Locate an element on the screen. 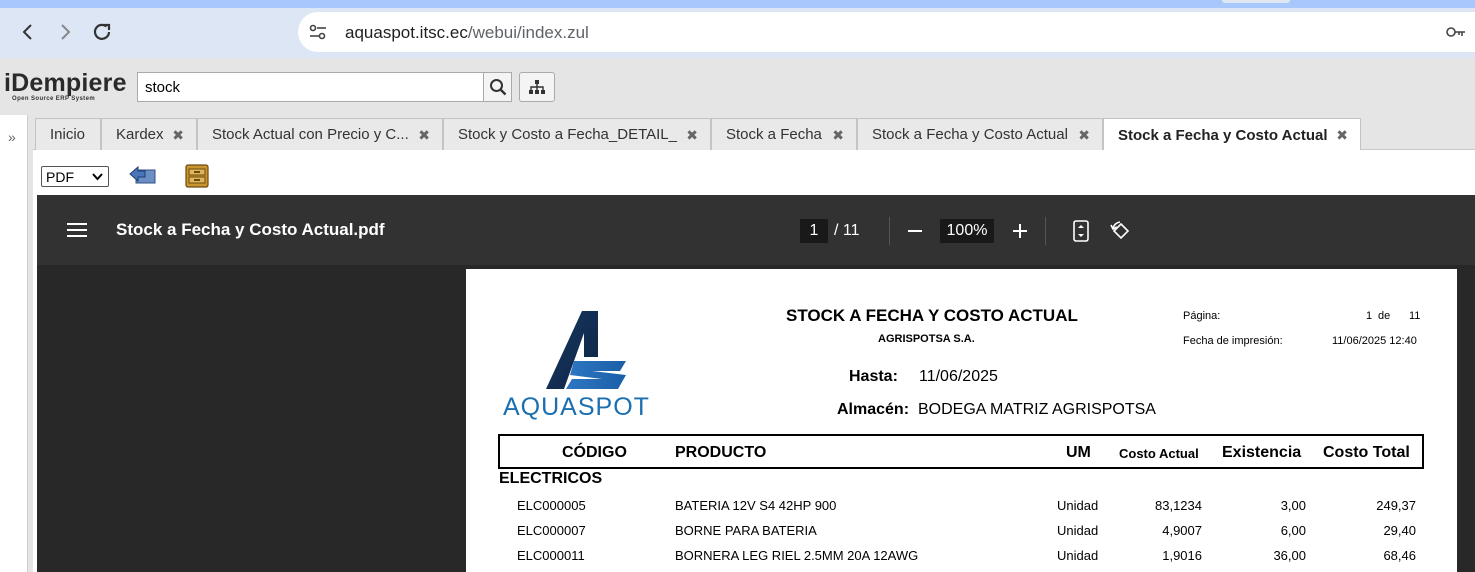 The height and width of the screenshot is (572, 1475). page-total-value: 11 is located at coordinates (1415, 316).